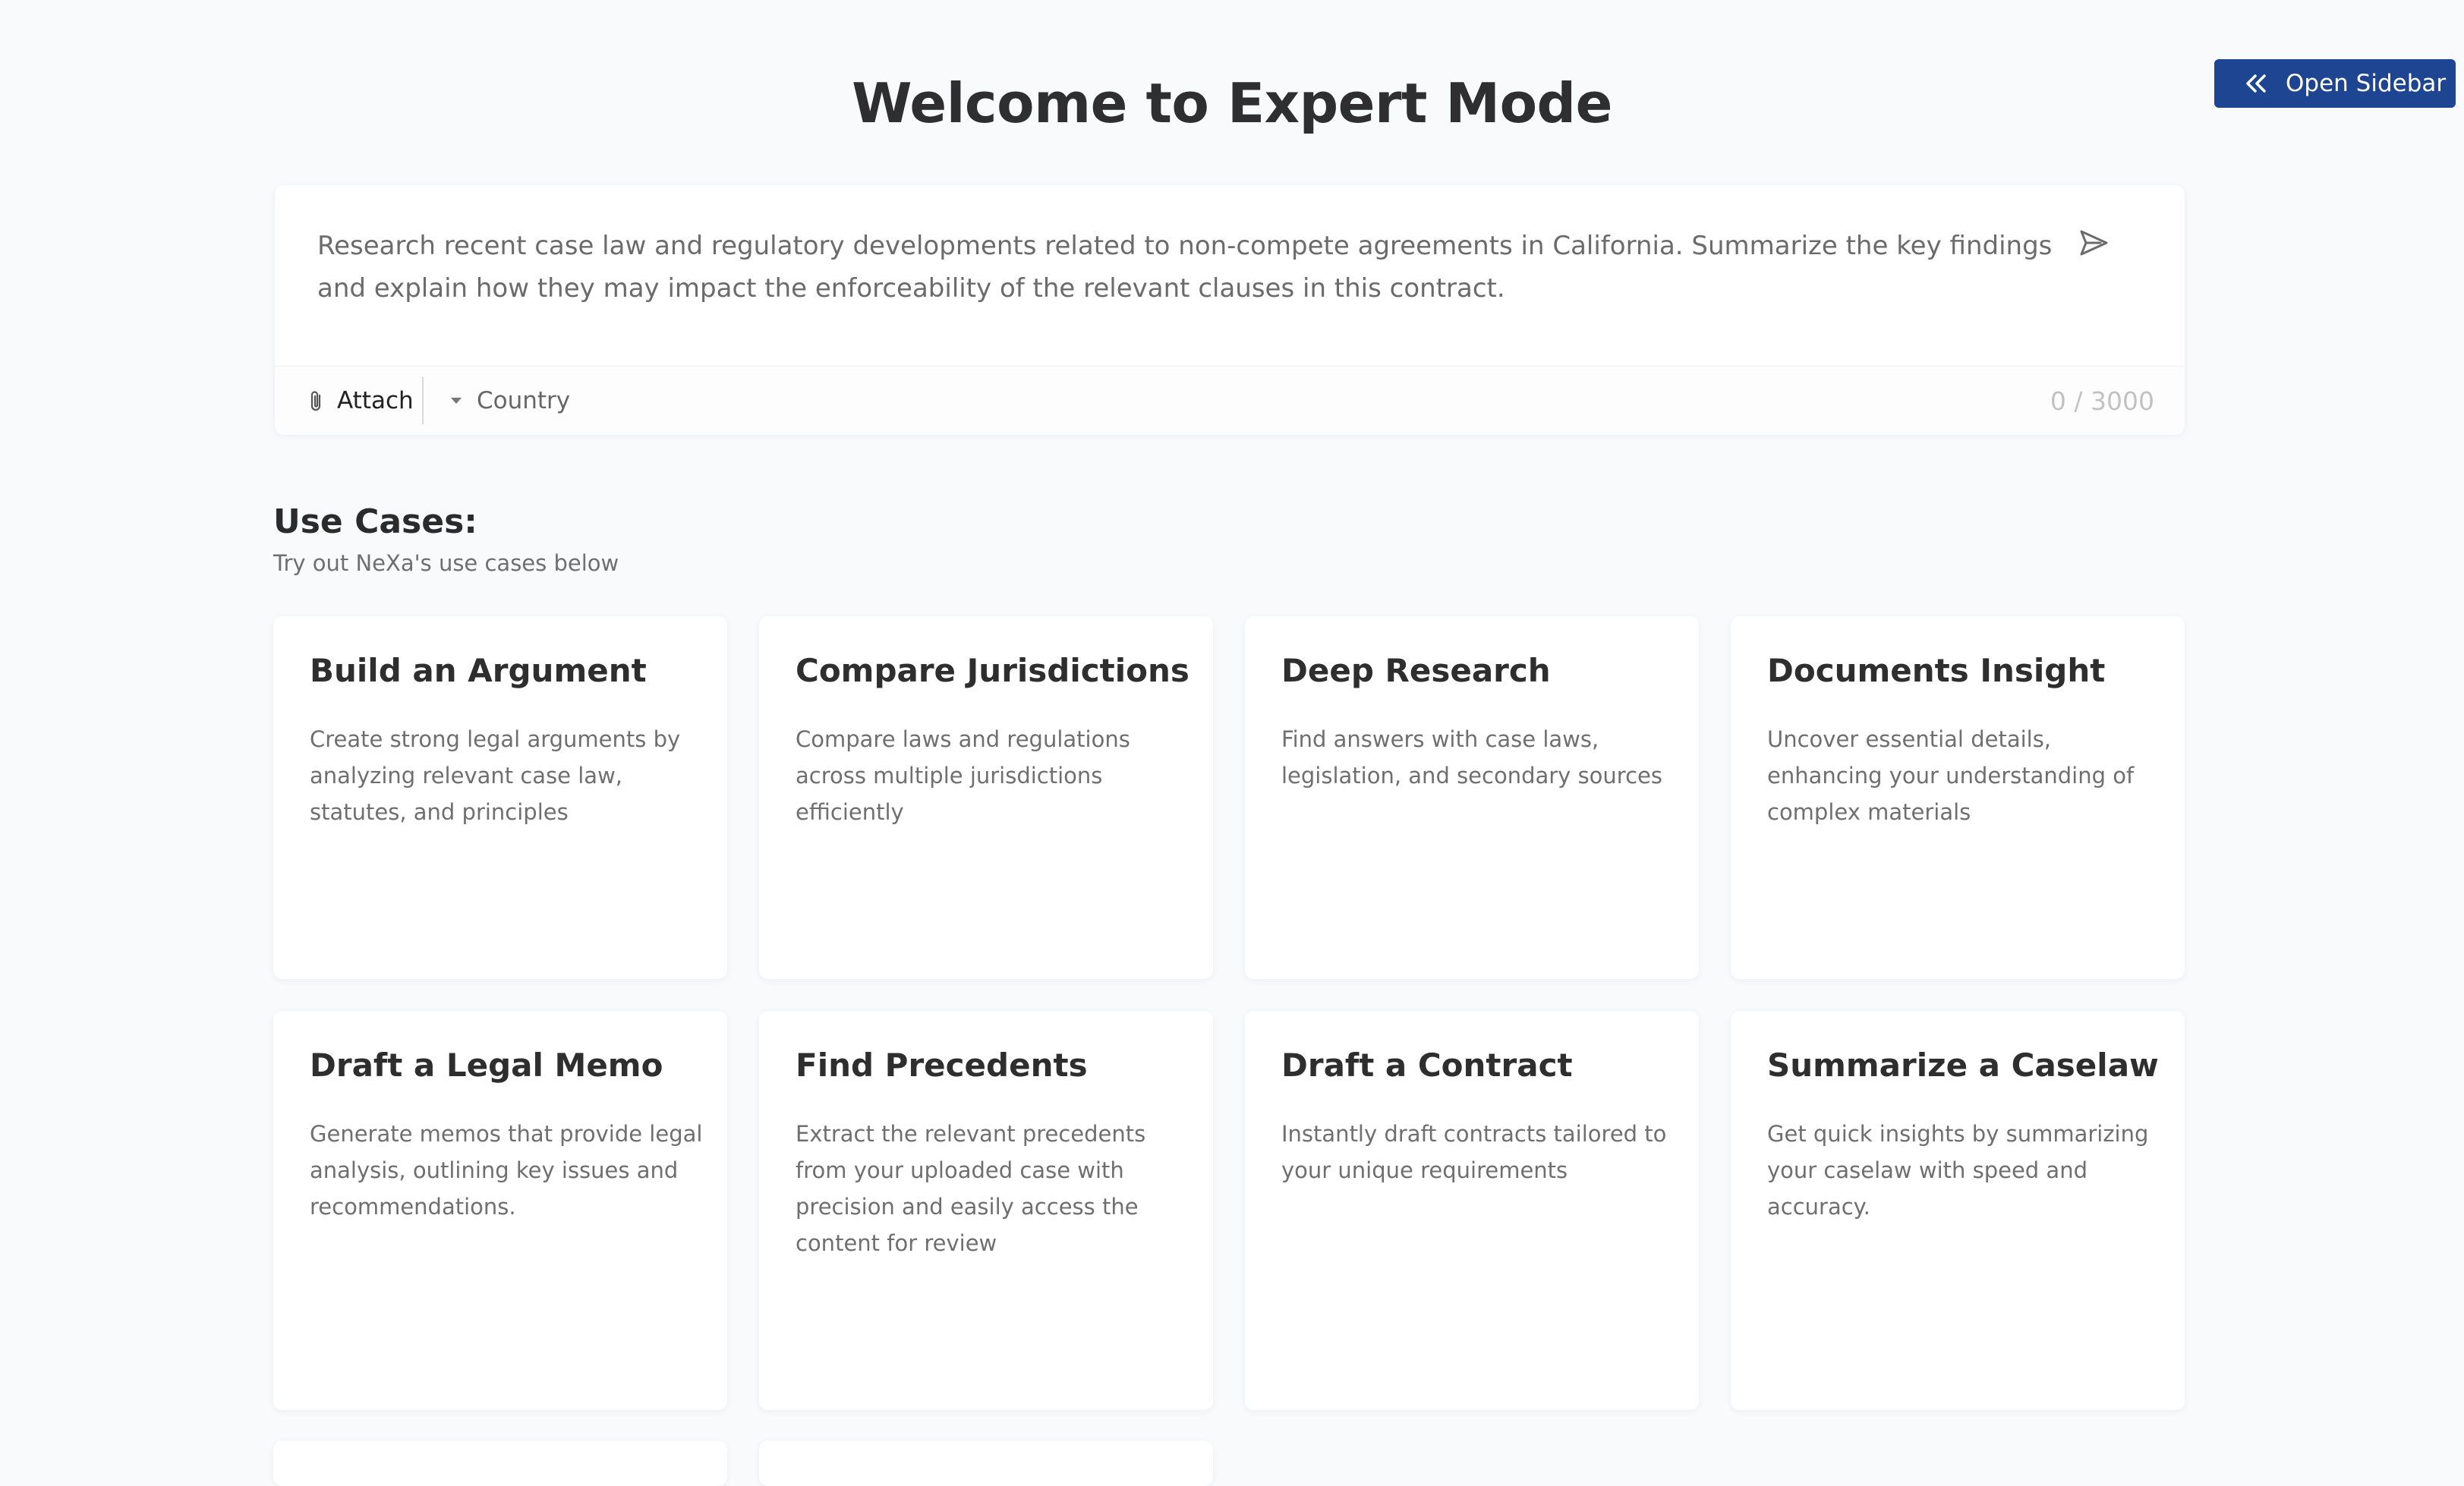 This screenshot has height=1486, width=2464. What do you see at coordinates (457, 401) in the screenshot?
I see `caret-down-icon` at bounding box center [457, 401].